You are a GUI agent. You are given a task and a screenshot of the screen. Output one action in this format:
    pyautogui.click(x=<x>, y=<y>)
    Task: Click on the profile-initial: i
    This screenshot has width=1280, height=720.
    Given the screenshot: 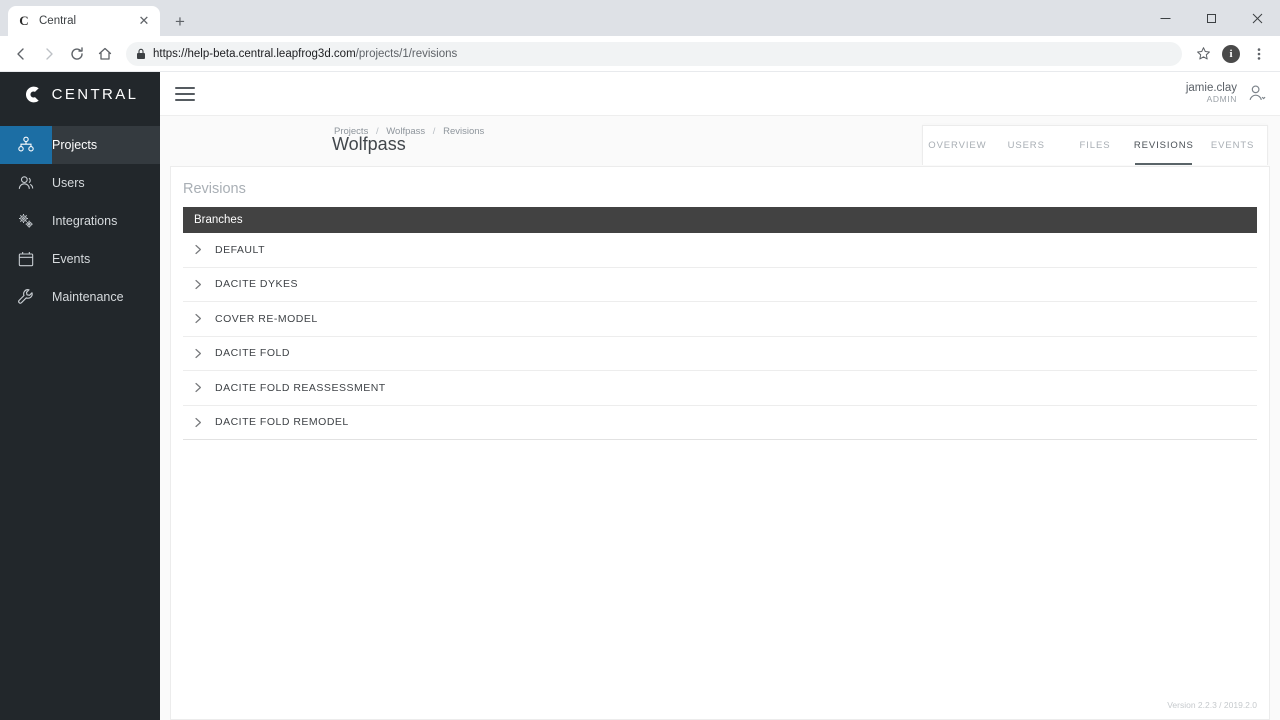 What is the action you would take?
    pyautogui.click(x=1231, y=53)
    